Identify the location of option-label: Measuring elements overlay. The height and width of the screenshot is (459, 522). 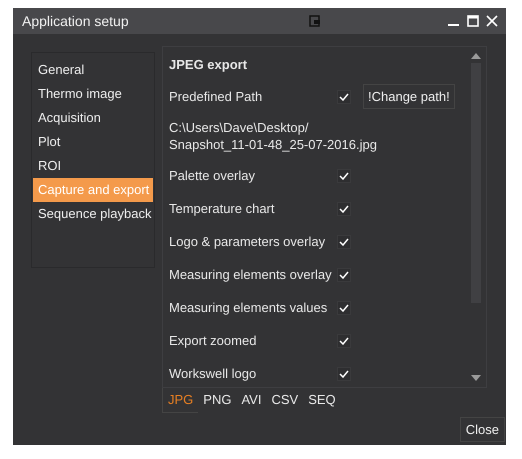
(251, 274).